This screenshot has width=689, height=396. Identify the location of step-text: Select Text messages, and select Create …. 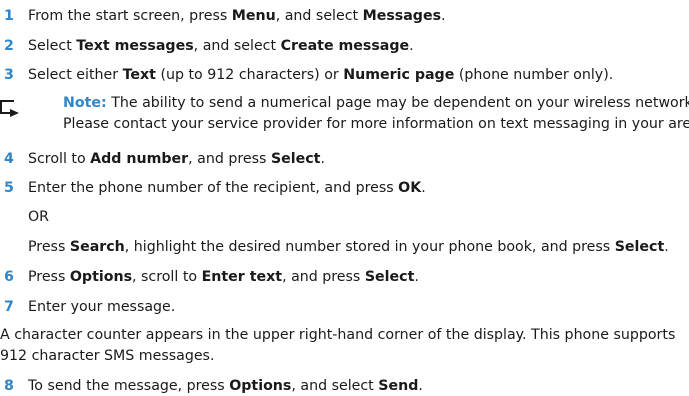
(221, 46).